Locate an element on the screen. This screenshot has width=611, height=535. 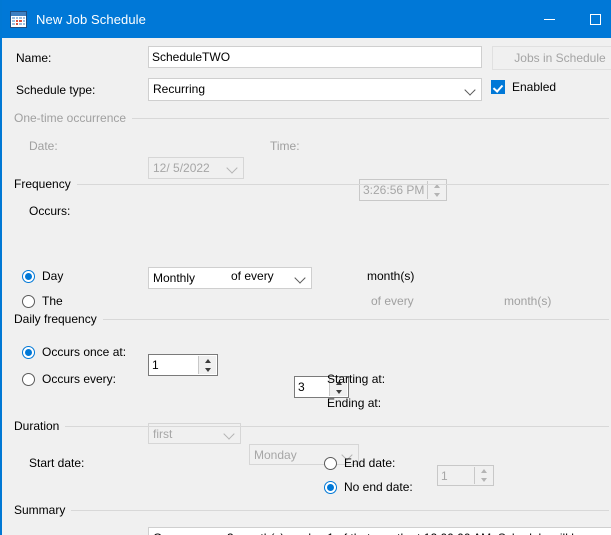
start-date-label: Start date: is located at coordinates (57, 463).